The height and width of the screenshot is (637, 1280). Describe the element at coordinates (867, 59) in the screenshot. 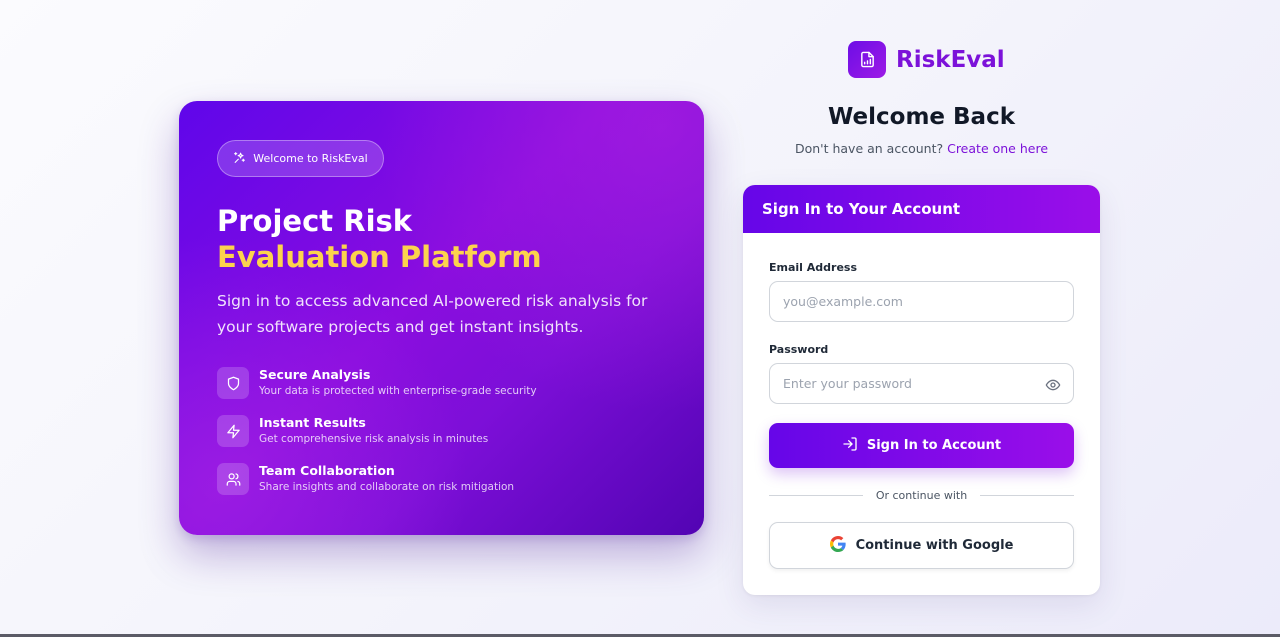

I see `document-chart-icon` at that location.